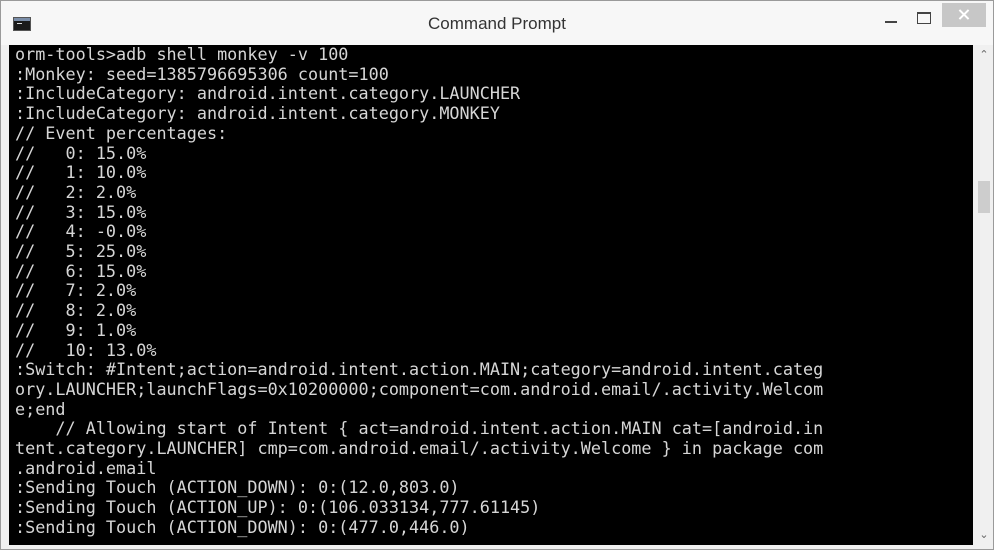 Image resolution: width=994 pixels, height=550 pixels. Describe the element at coordinates (891, 18) in the screenshot. I see `minimize-button` at that location.